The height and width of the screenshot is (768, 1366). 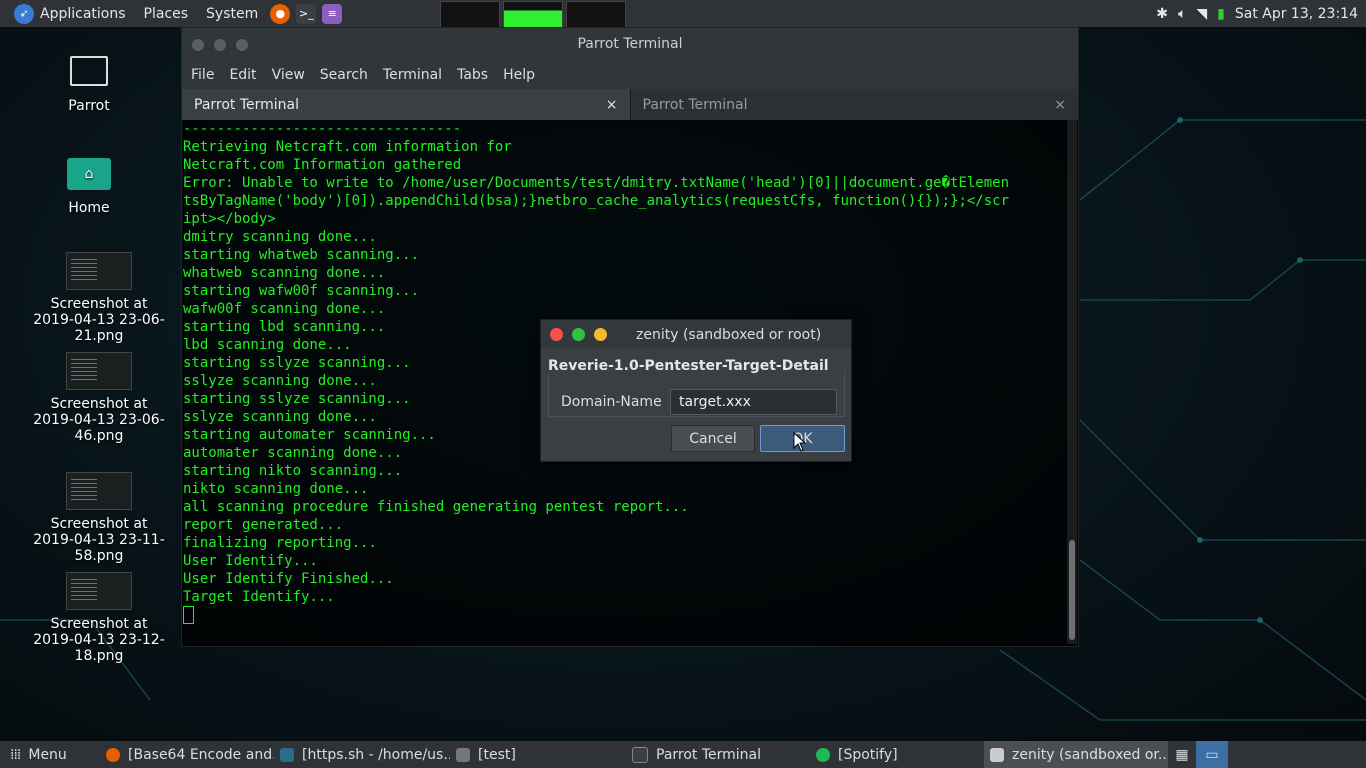 I want to click on tab-parrot-terminal-2: Parrot Terminal ×, so click(x=853, y=104).